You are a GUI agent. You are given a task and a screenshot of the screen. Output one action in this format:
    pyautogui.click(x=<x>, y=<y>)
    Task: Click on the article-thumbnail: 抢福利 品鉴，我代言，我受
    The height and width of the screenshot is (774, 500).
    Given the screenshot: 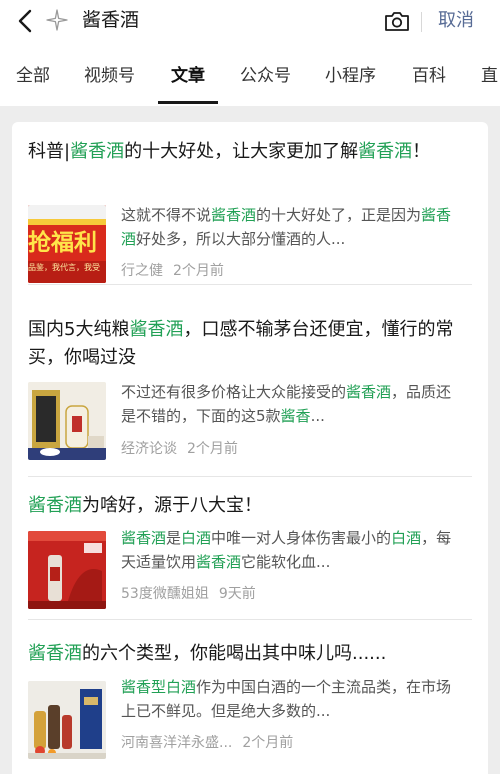 What is the action you would take?
    pyautogui.click(x=67, y=244)
    